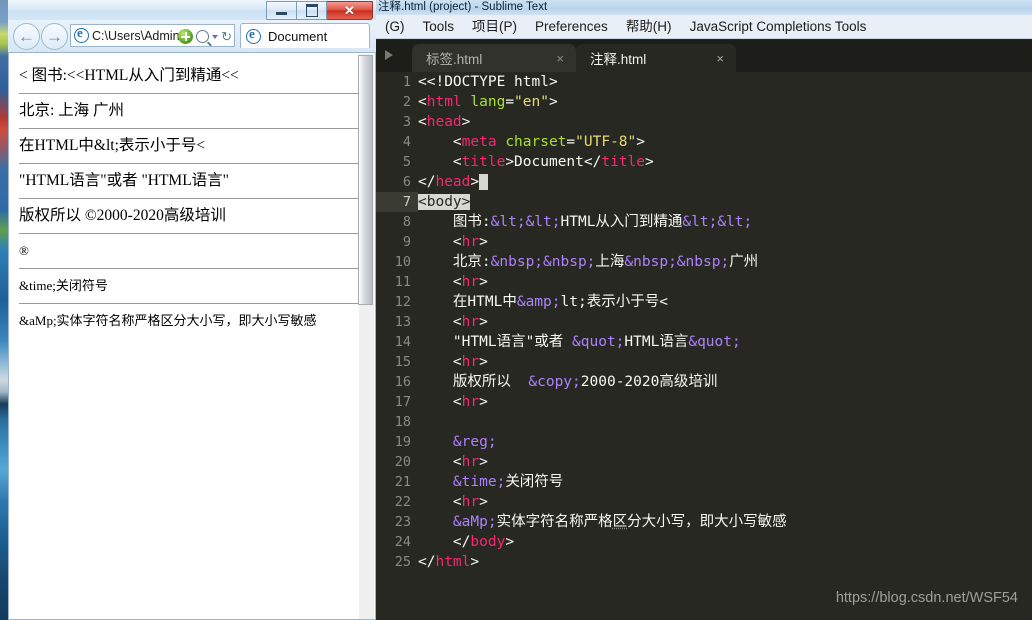 The width and height of the screenshot is (1032, 620). What do you see at coordinates (444, 202) in the screenshot?
I see `code-line-7: <body>` at bounding box center [444, 202].